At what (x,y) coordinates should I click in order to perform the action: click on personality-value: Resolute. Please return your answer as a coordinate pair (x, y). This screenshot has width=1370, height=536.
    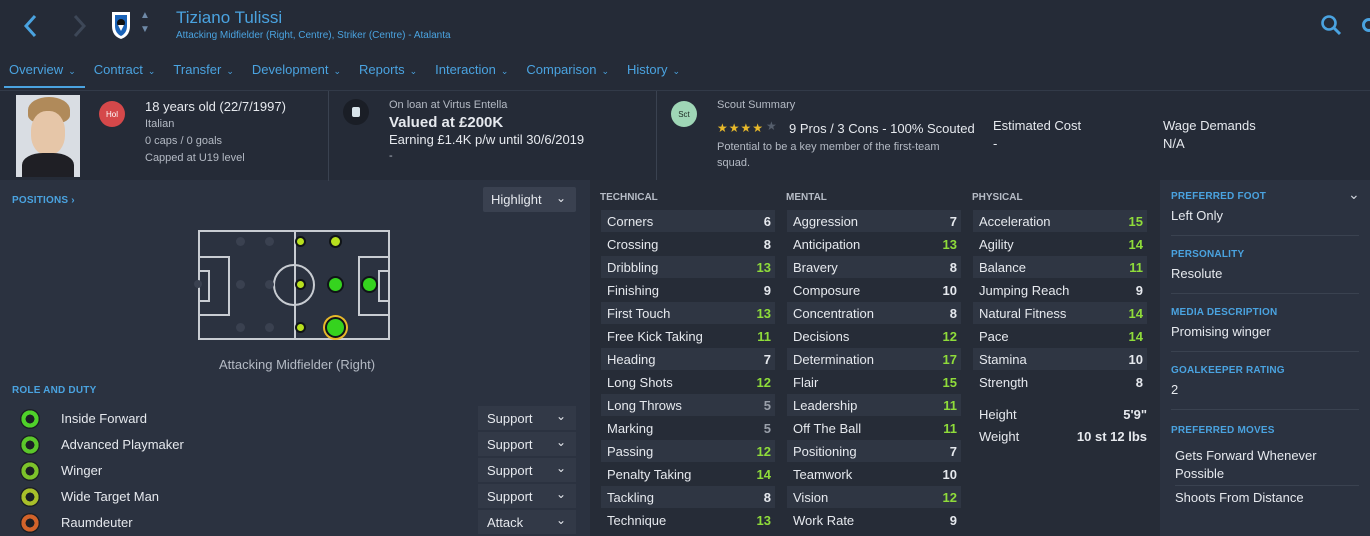
    Looking at the image, I should click on (1197, 273).